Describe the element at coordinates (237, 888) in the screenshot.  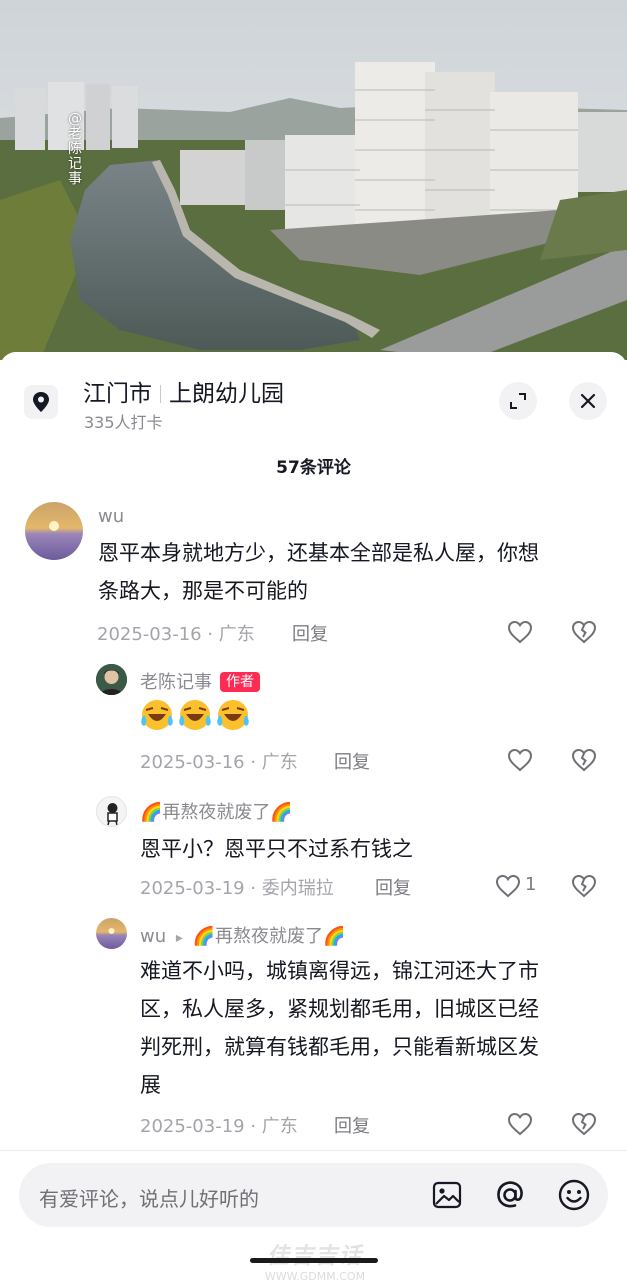
I see `comment-meta: 2025-03-19 · 委内瑞拉` at that location.